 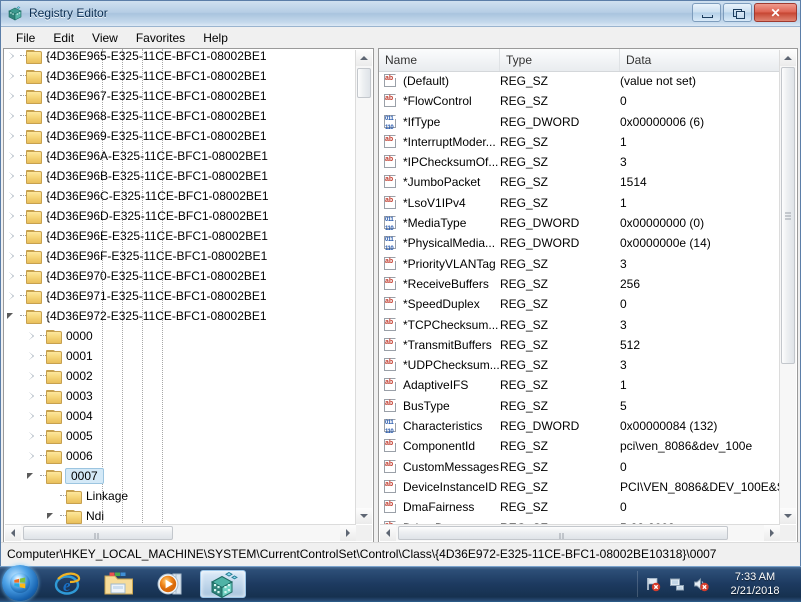 I want to click on tree-scroll-up-button, so click(x=364, y=58).